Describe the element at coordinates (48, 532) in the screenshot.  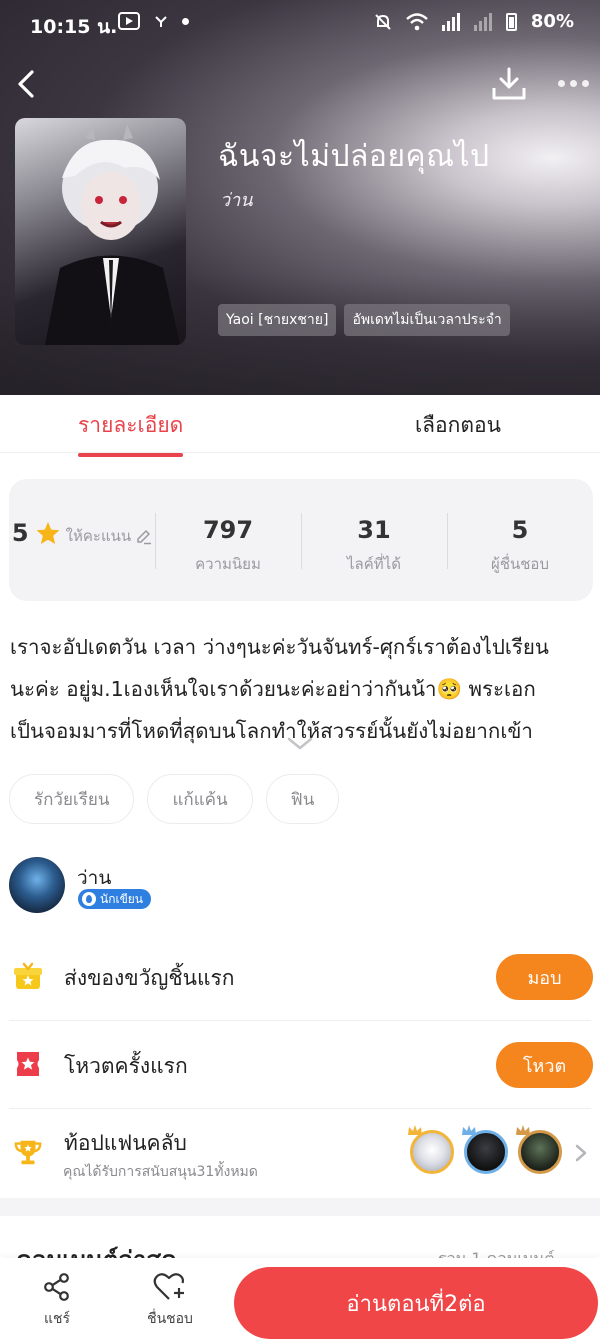
I see `star-icon` at that location.